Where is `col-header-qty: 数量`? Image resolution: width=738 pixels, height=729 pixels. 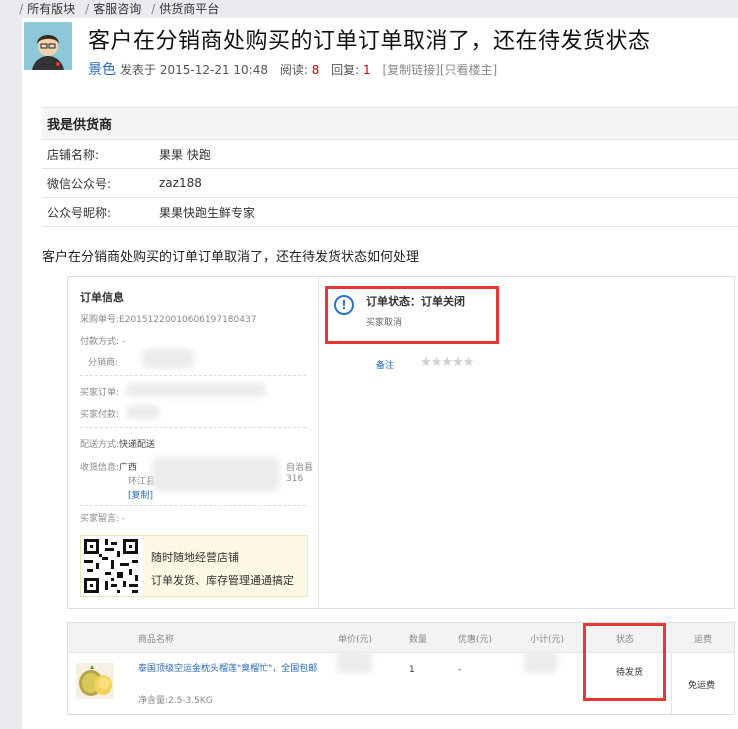 col-header-qty: 数量 is located at coordinates (418, 640).